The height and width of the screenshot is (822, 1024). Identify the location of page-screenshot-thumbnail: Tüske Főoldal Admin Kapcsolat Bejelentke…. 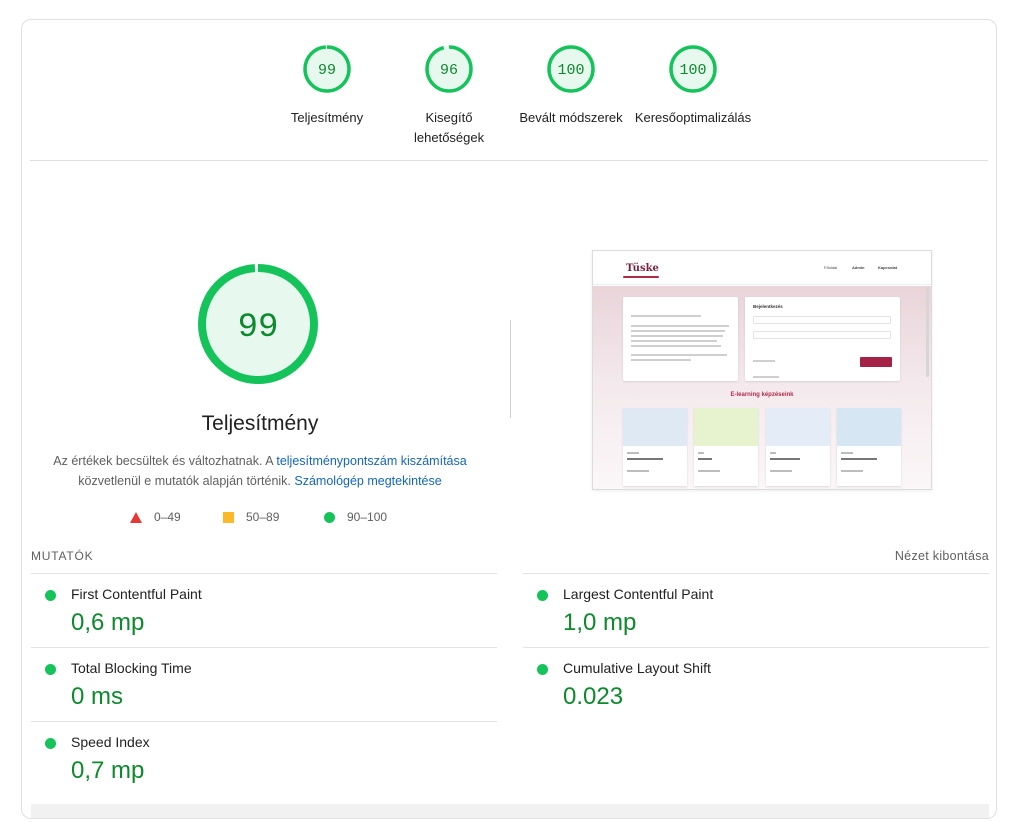
(762, 370).